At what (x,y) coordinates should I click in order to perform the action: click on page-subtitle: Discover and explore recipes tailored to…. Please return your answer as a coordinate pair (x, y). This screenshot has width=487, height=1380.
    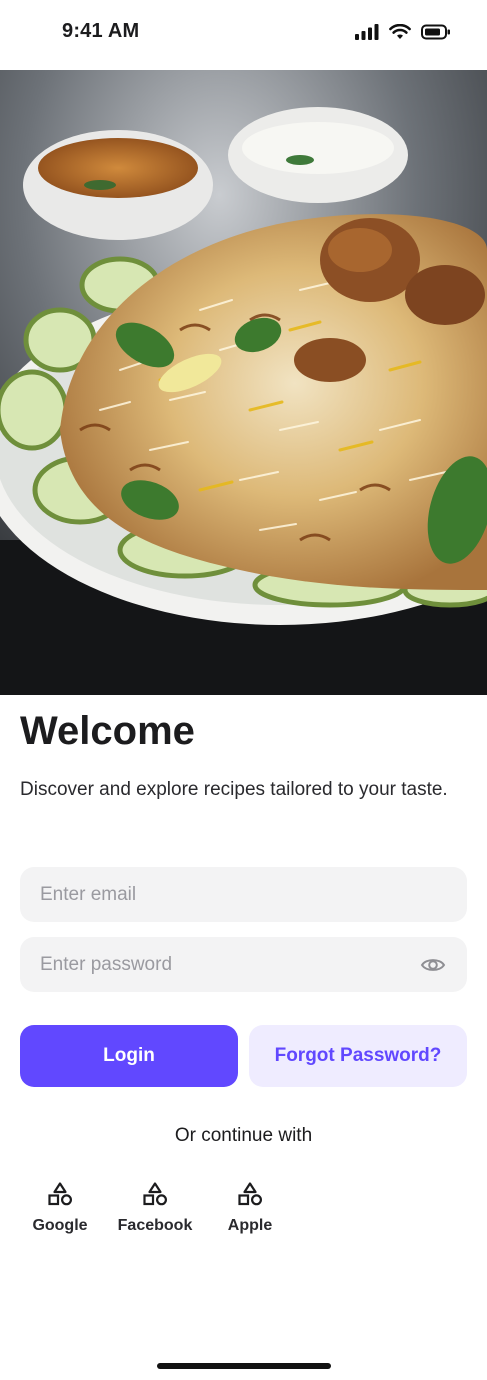
    Looking at the image, I should click on (234, 789).